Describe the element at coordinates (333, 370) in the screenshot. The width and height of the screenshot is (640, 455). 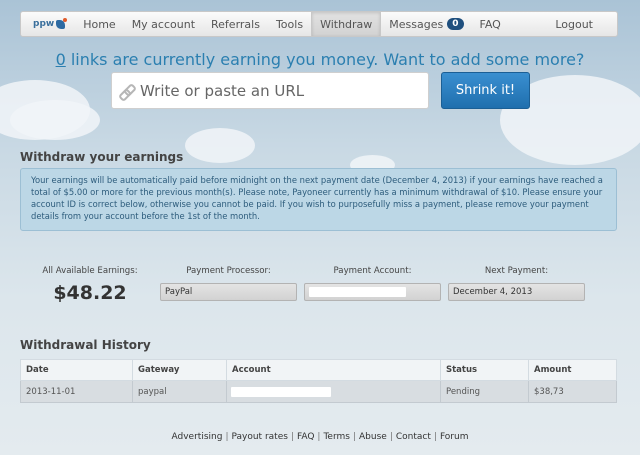
I see `column-account: Account` at that location.